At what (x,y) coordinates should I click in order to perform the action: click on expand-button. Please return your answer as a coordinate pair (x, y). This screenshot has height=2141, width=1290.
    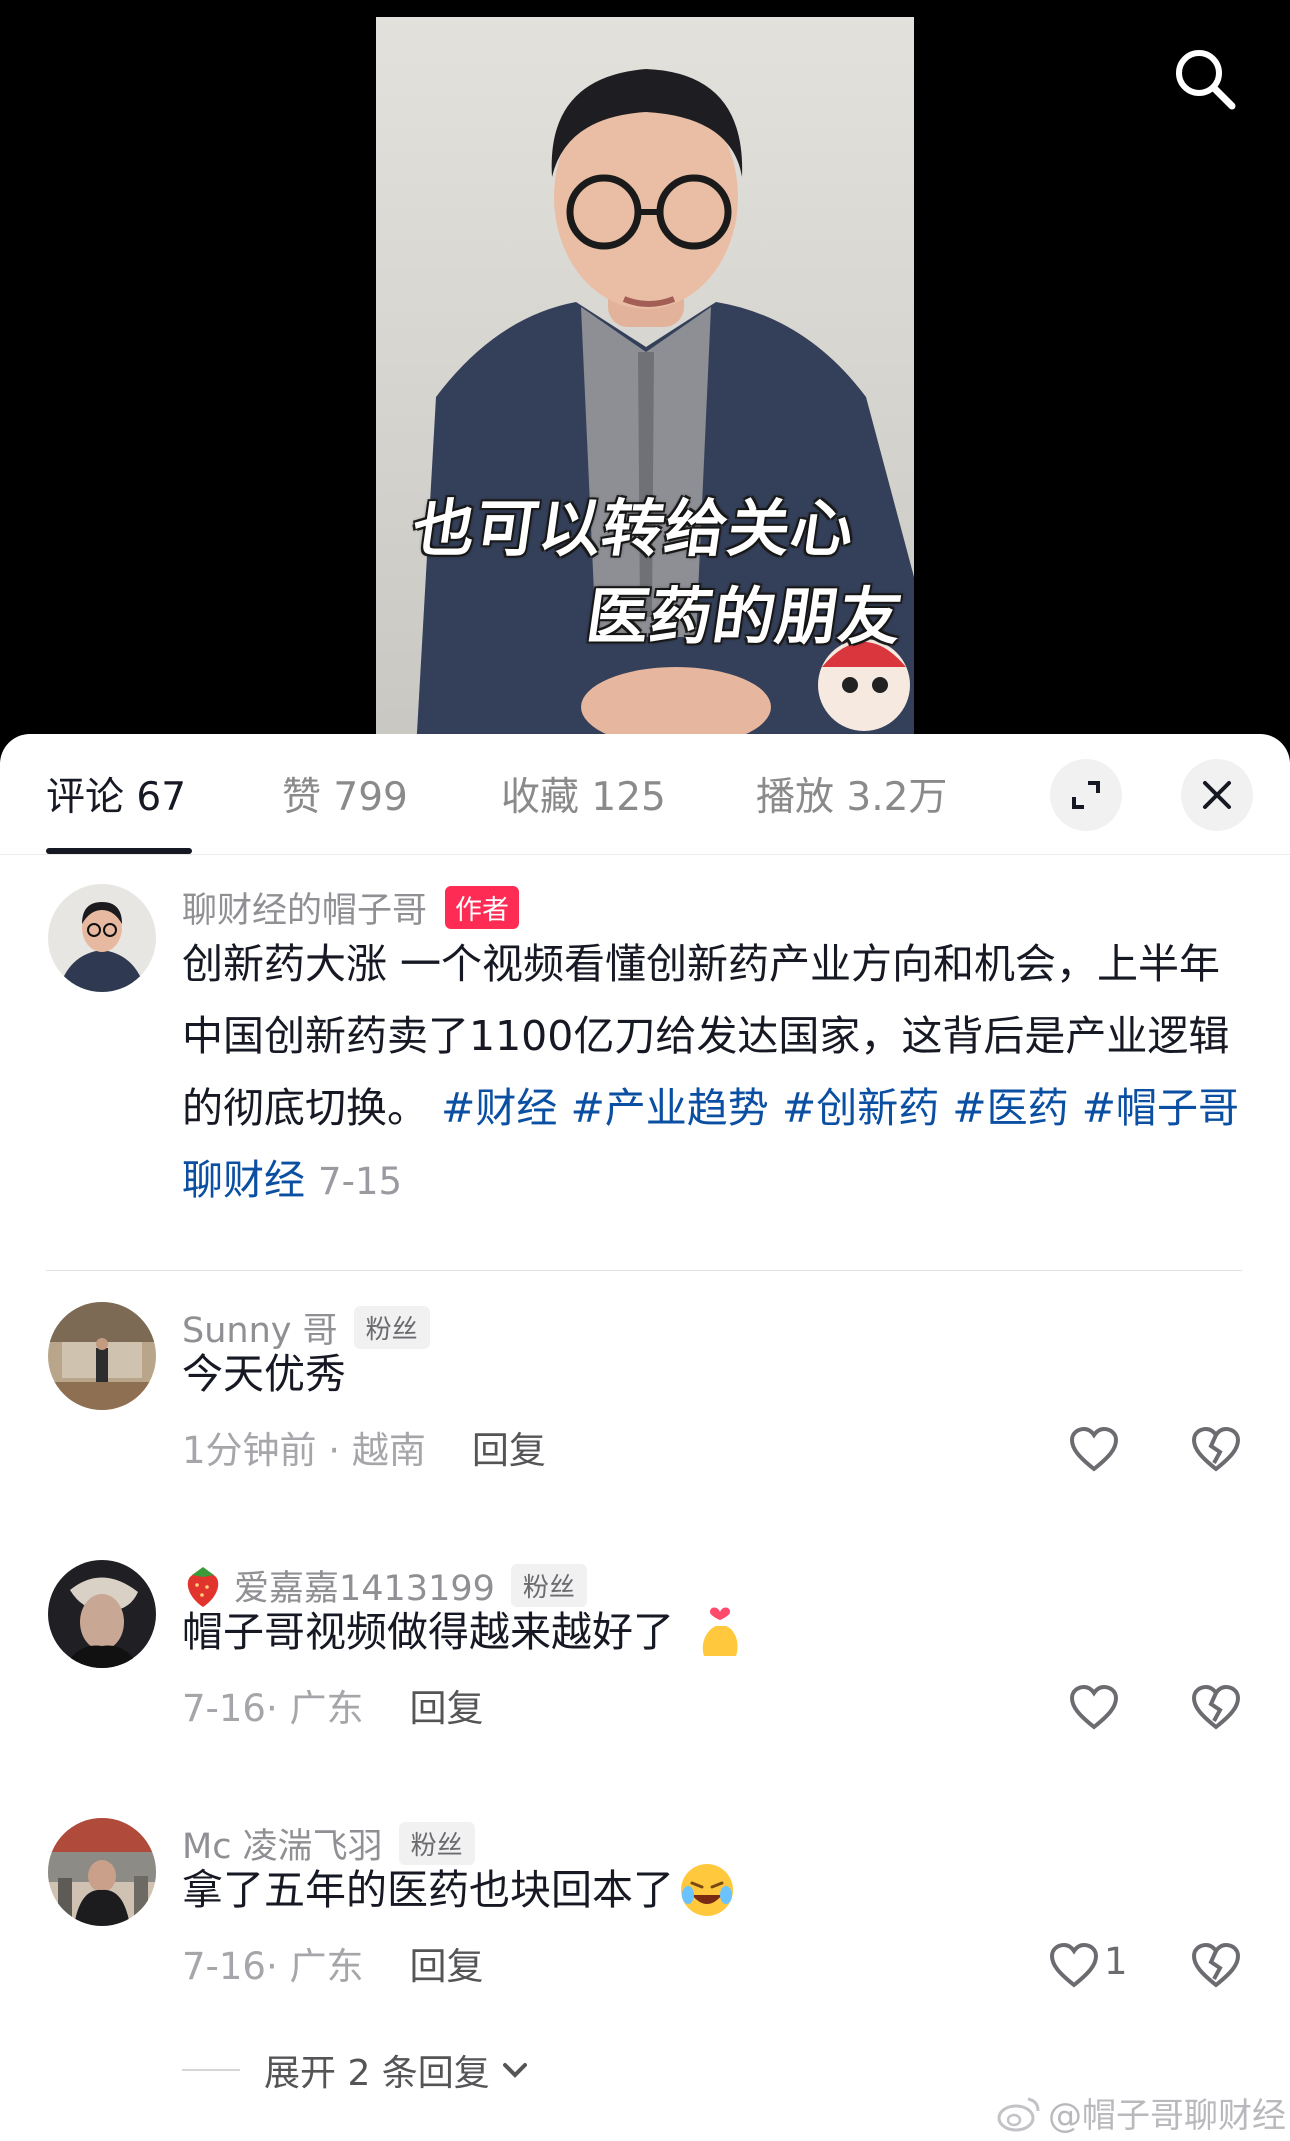
    Looking at the image, I should click on (1086, 795).